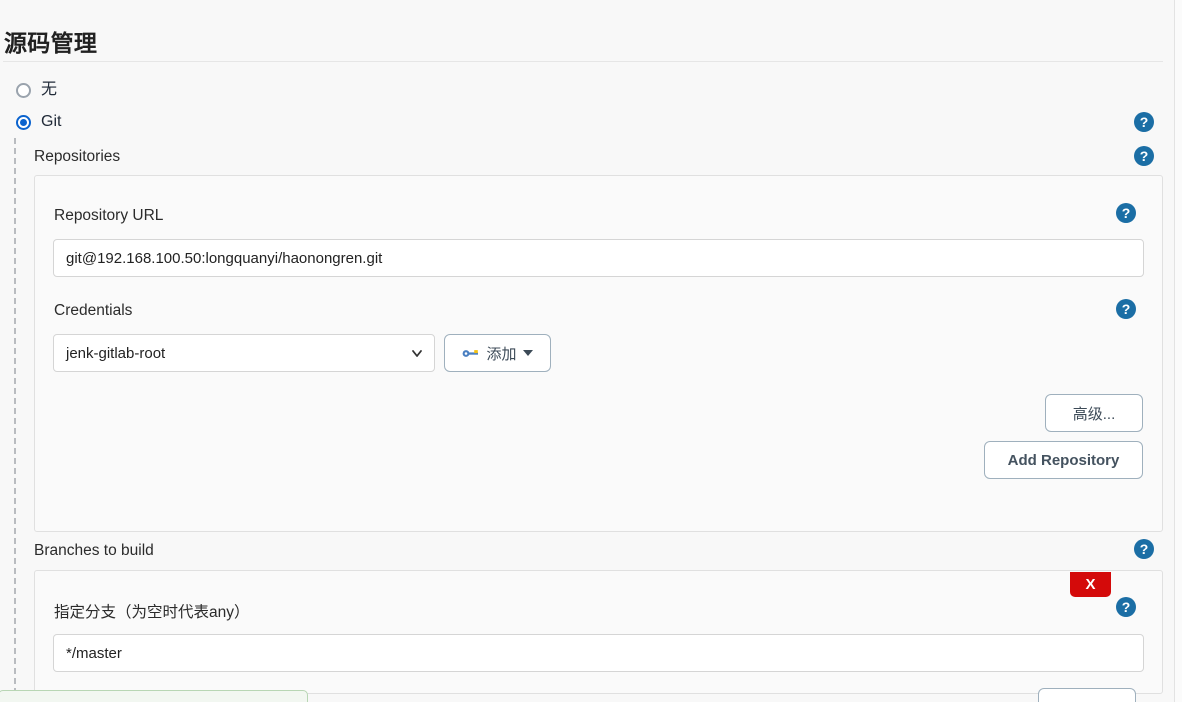 This screenshot has height=702, width=1182. What do you see at coordinates (598, 258) in the screenshot?
I see `repository-url-input` at bounding box center [598, 258].